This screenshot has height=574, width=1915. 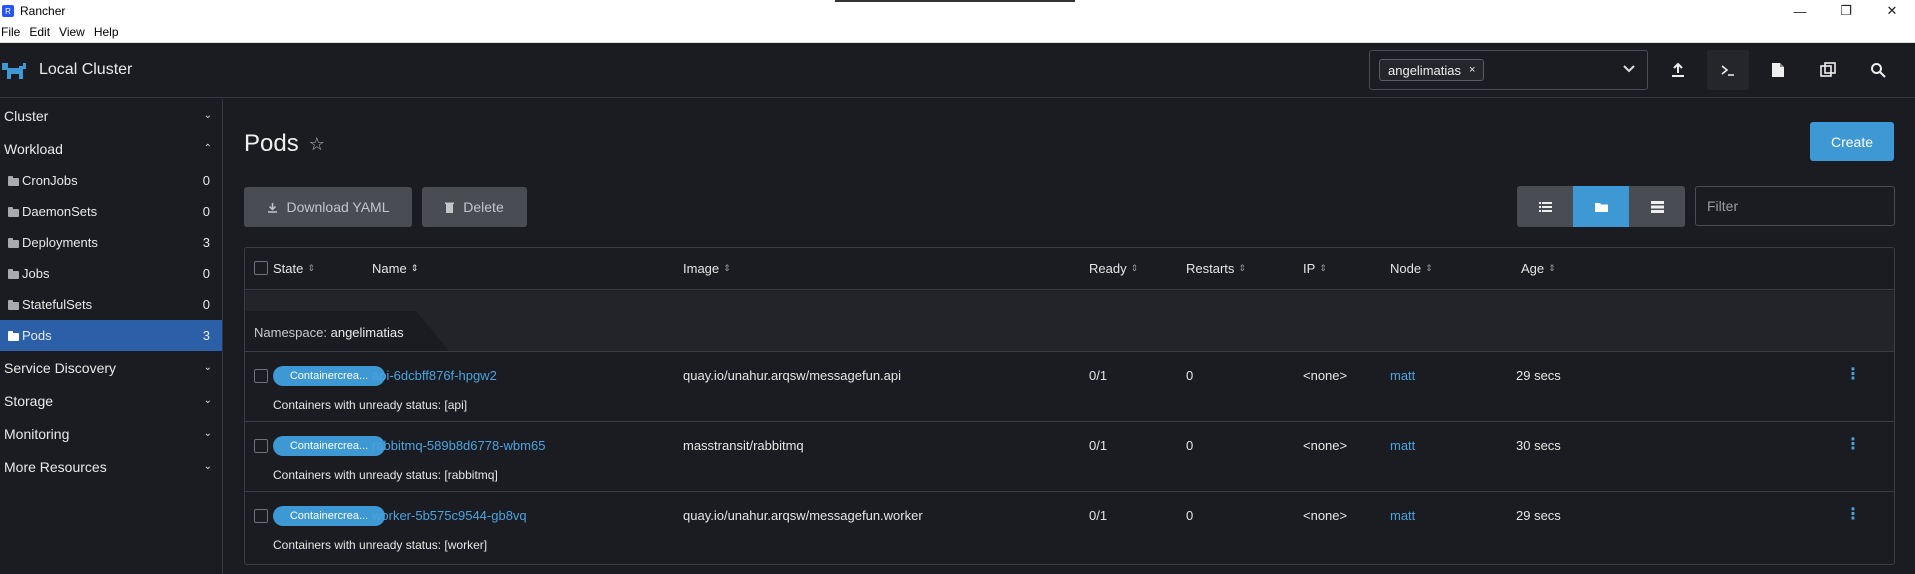 I want to click on sidebar-group-storage: Storage ⌄, so click(x=111, y=400).